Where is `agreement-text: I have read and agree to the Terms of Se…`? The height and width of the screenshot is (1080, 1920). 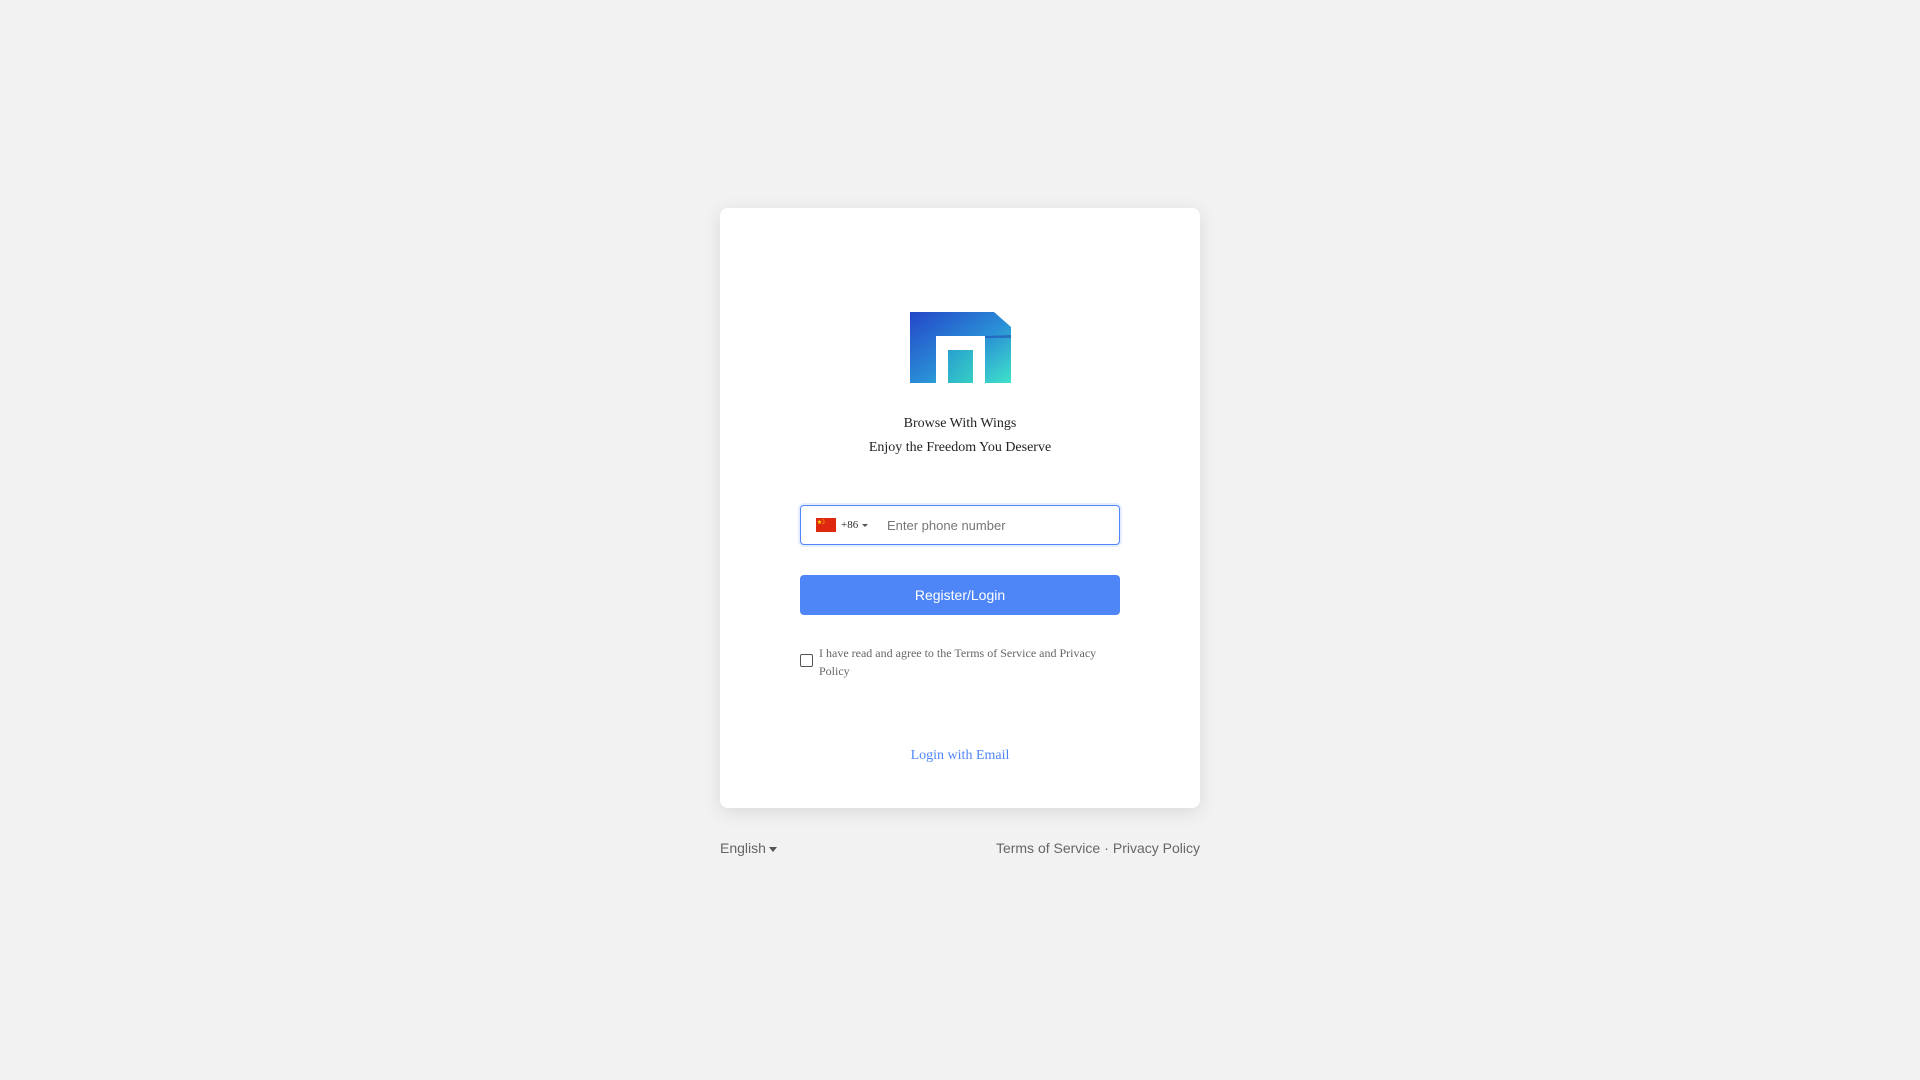
agreement-text: I have read and agree to the Terms of Se… is located at coordinates (958, 662).